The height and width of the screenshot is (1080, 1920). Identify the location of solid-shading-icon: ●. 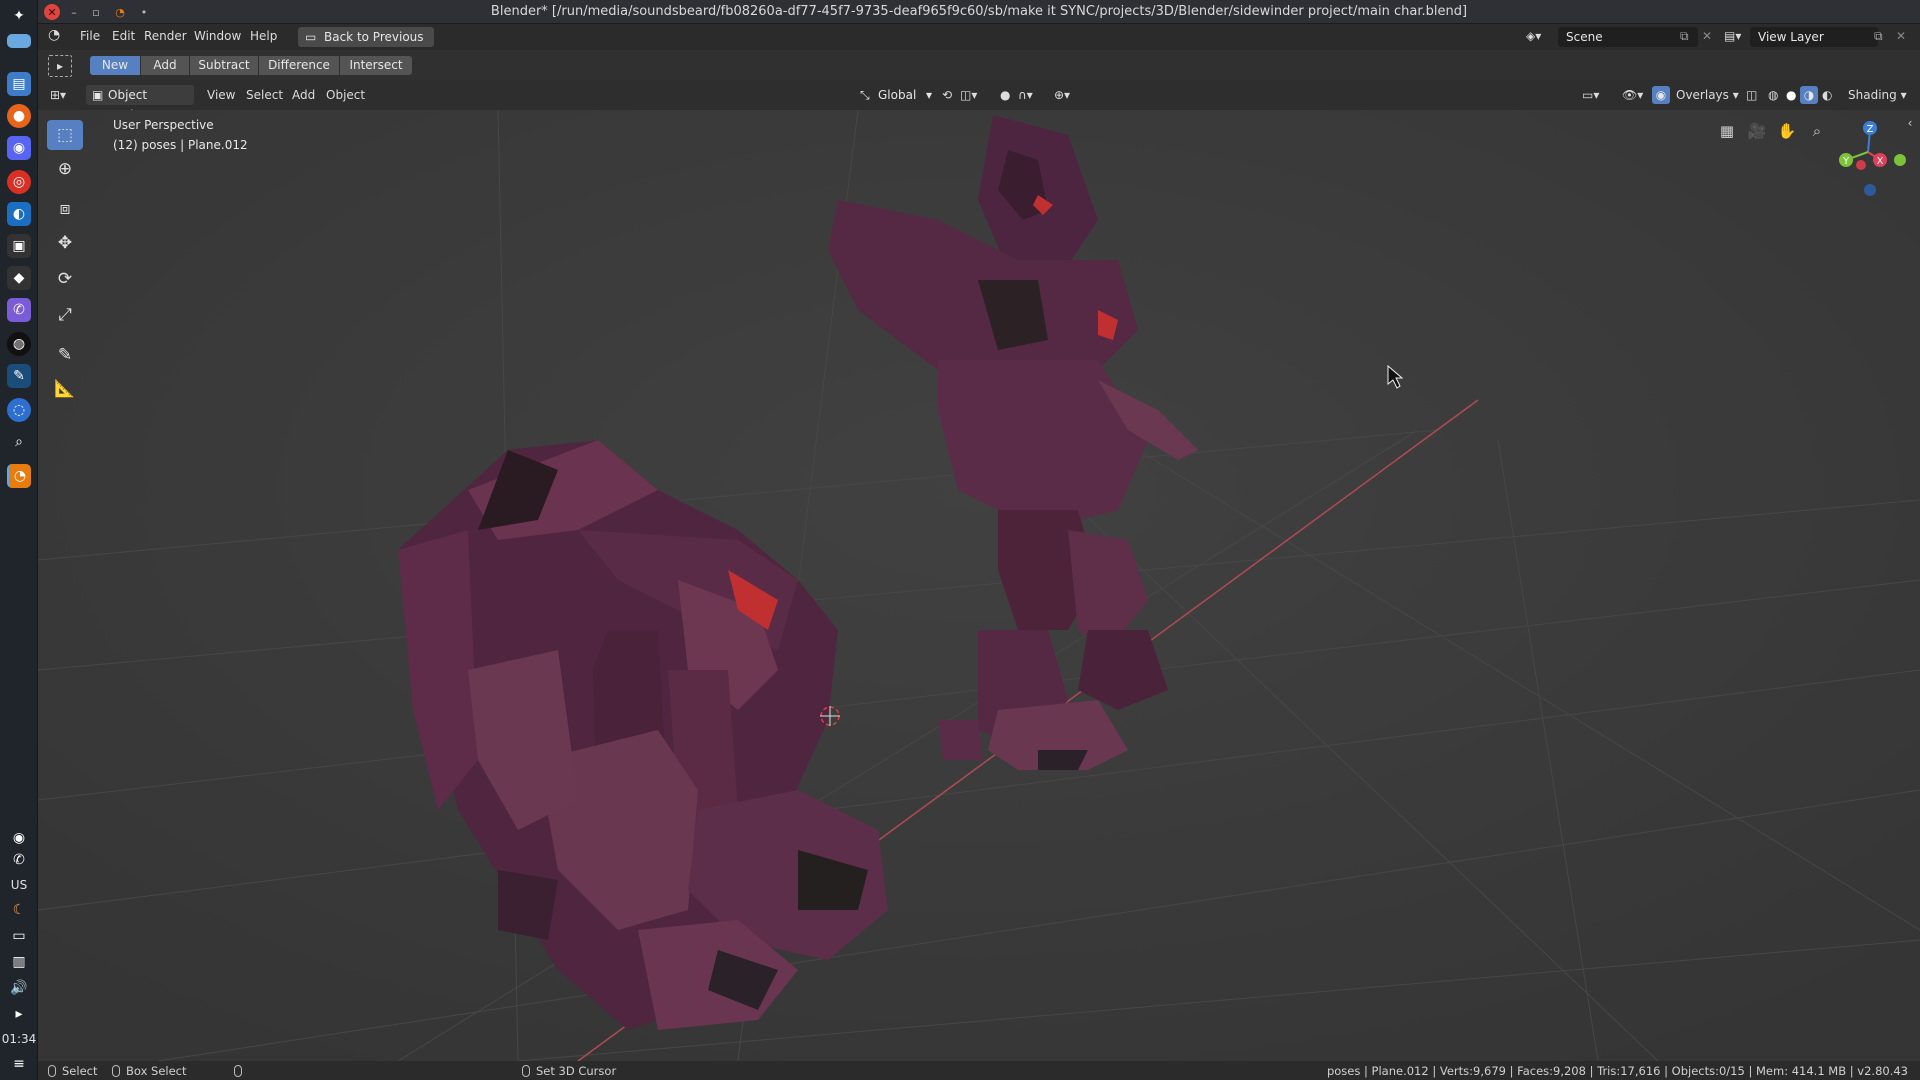
(1791, 95).